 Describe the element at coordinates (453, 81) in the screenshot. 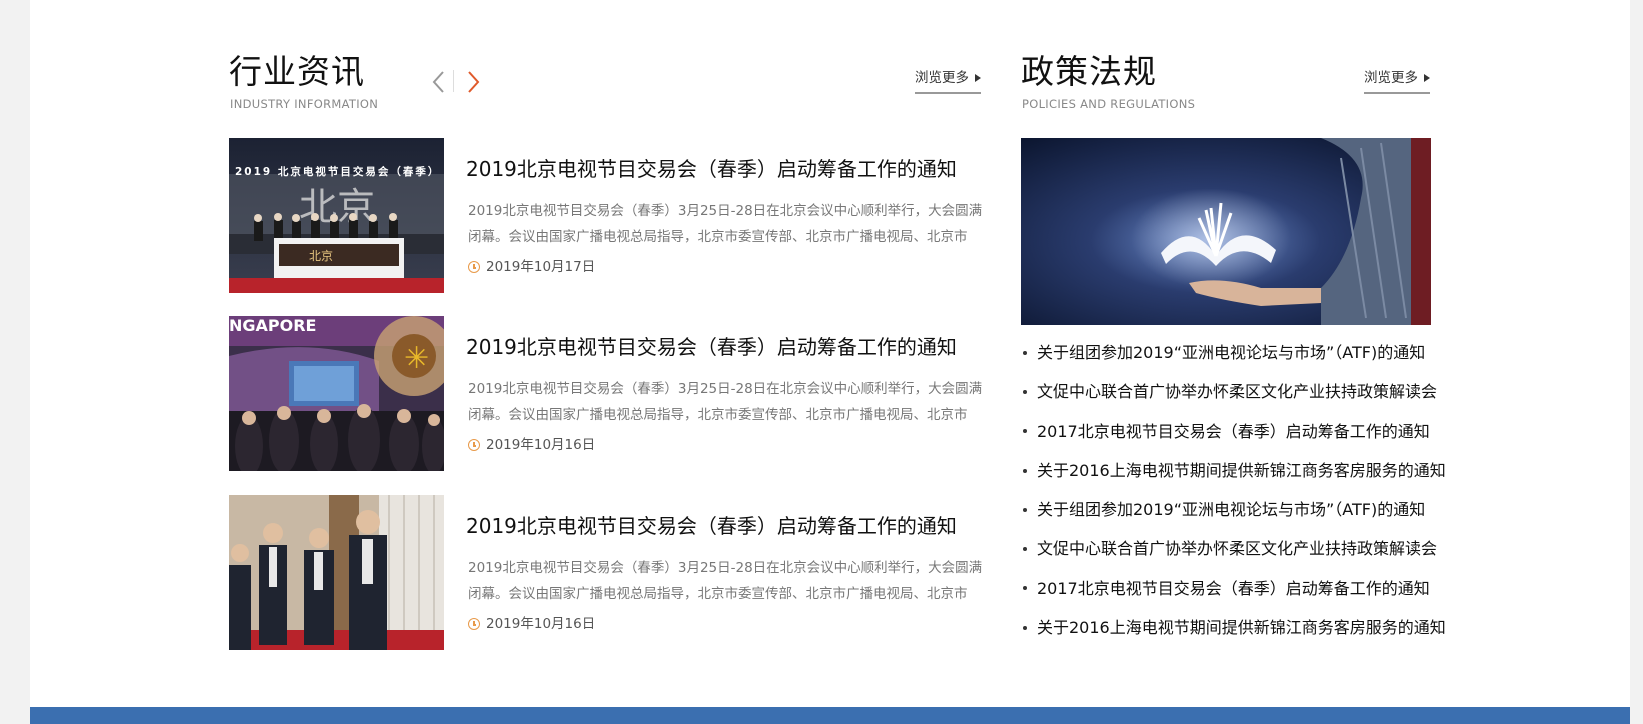

I see `arrow-divider` at that location.